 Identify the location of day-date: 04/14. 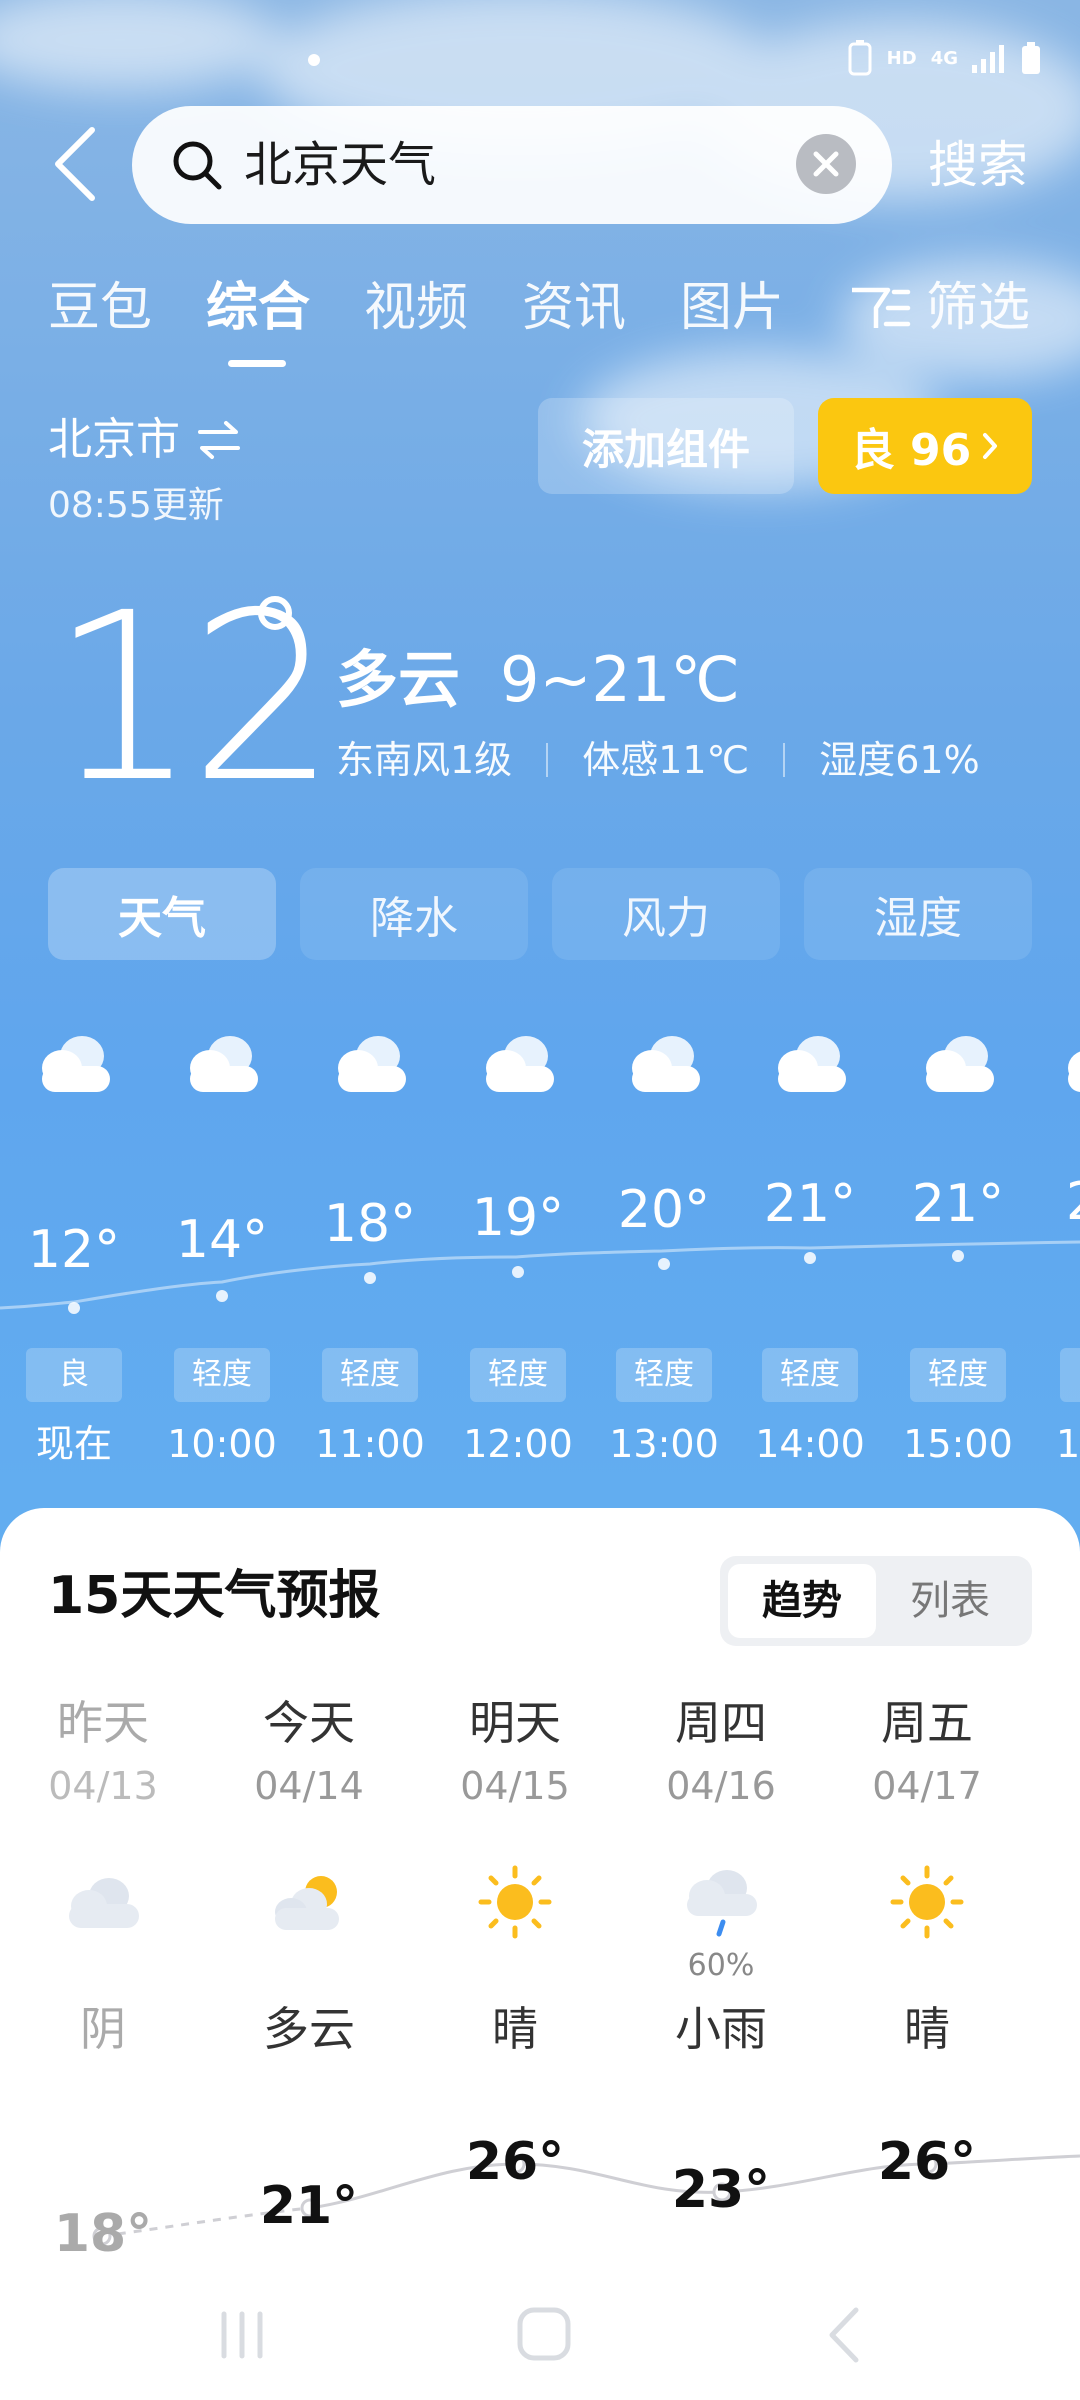
(309, 1786).